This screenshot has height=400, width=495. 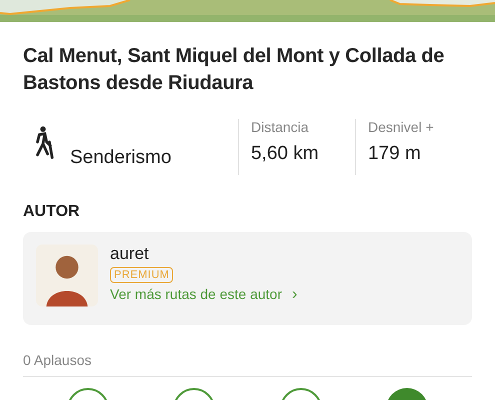 I want to click on premium-badge: PREMIUM, so click(x=142, y=275).